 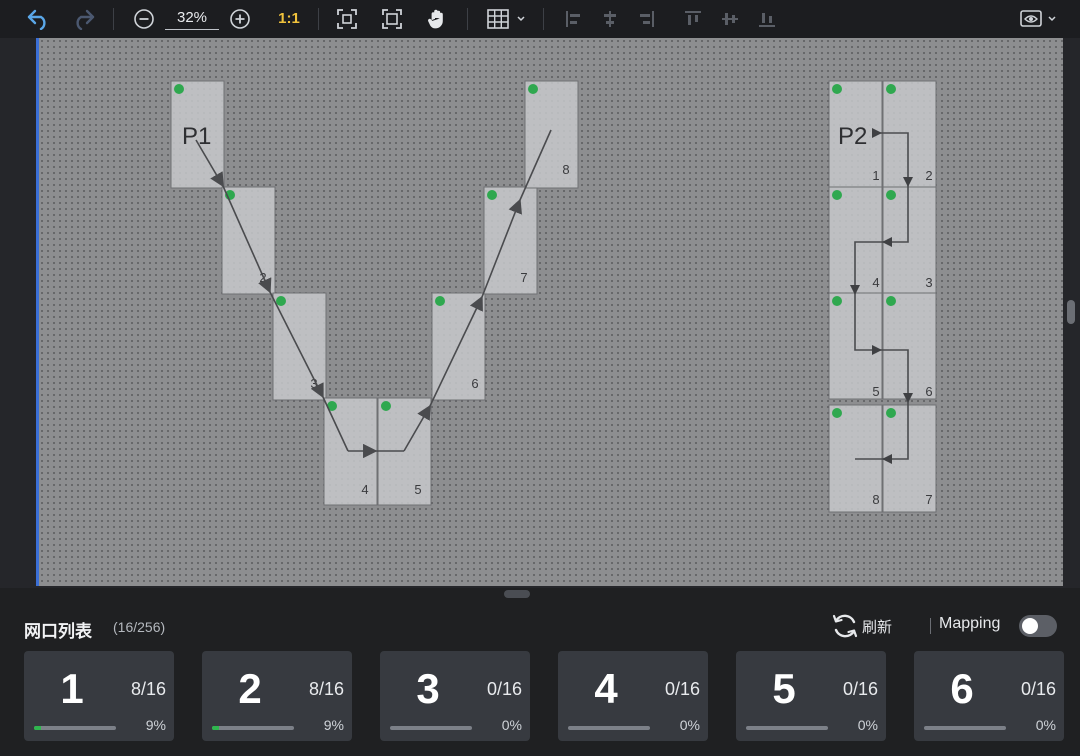 I want to click on panel-title: 网口列表, so click(x=58, y=631).